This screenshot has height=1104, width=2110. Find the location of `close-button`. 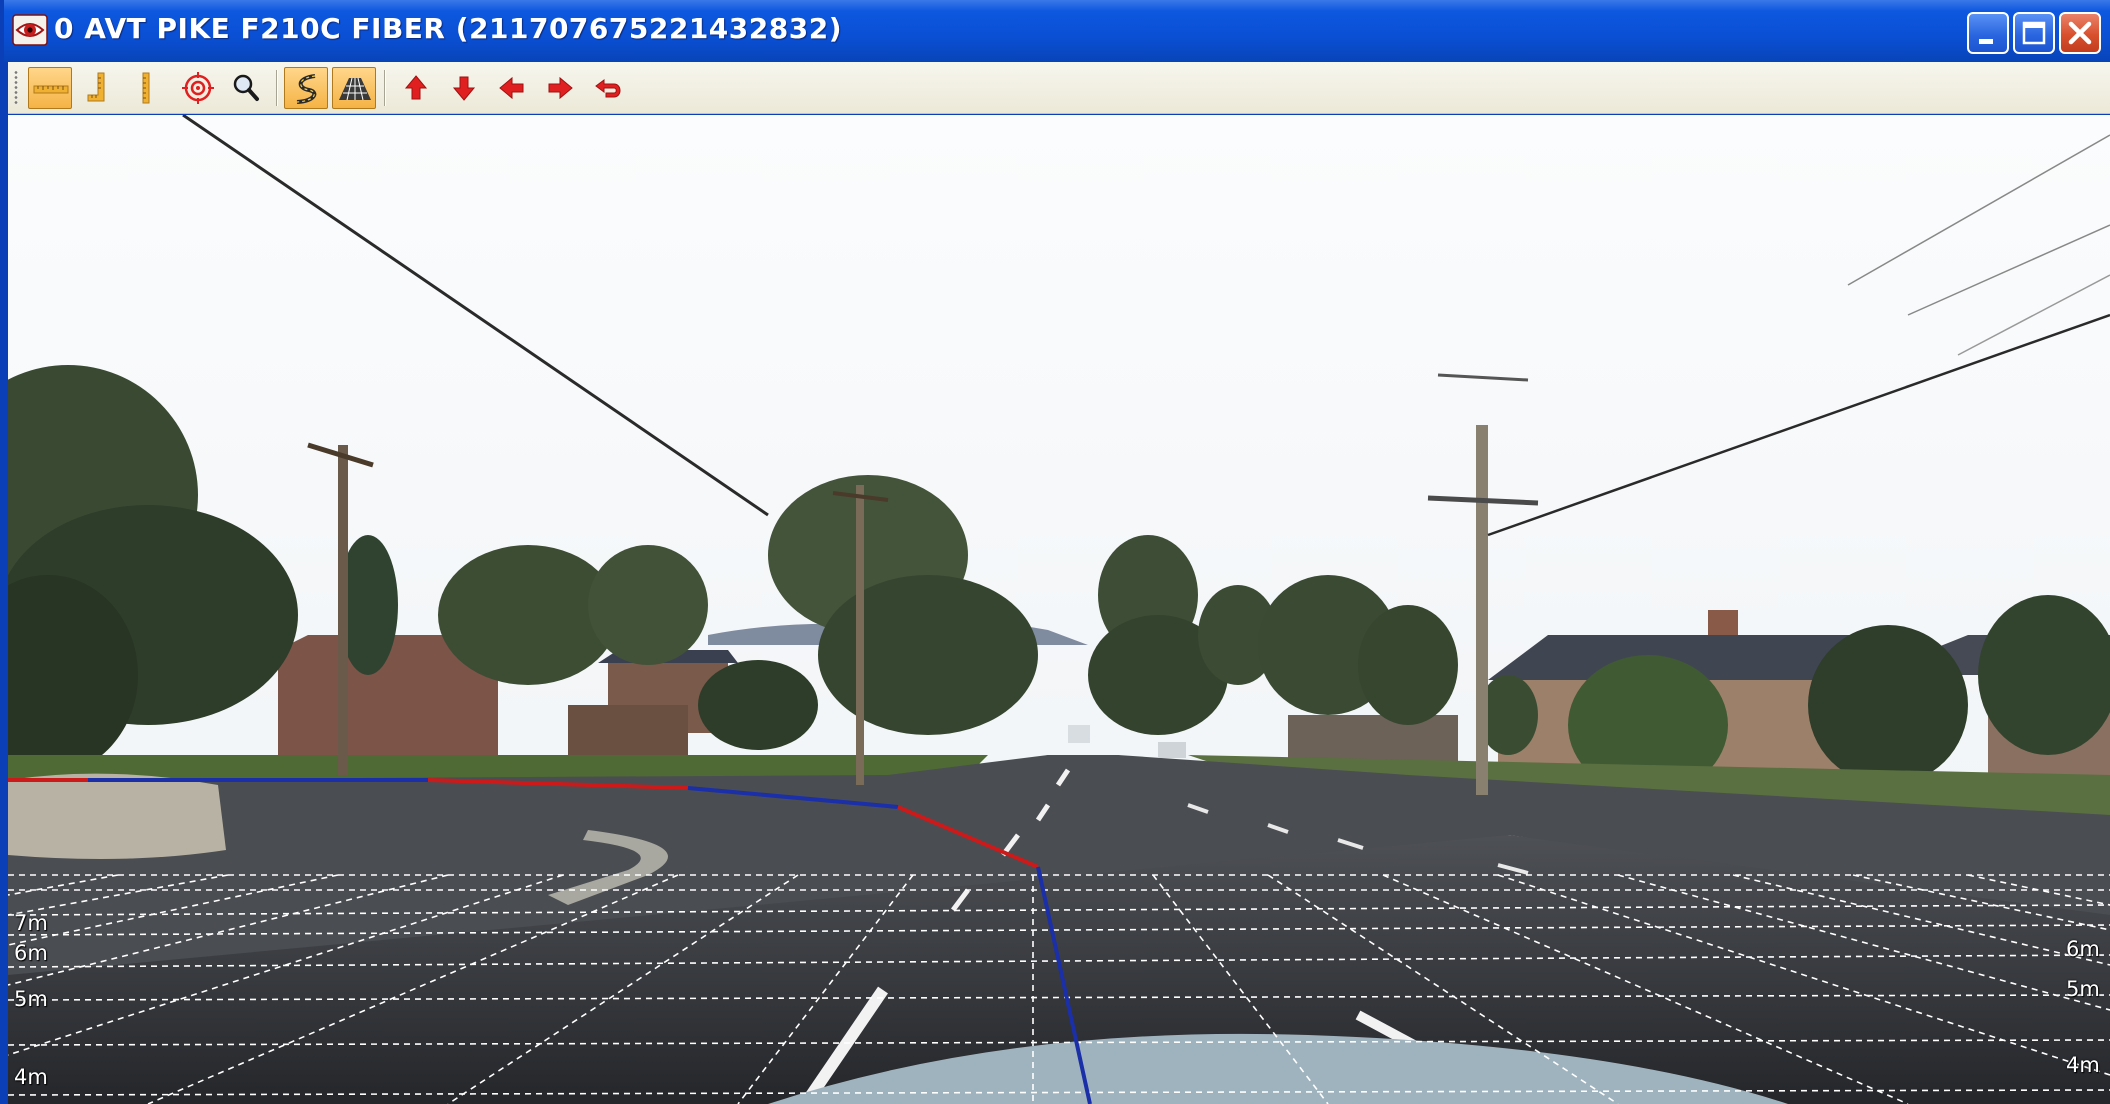

close-button is located at coordinates (2080, 33).